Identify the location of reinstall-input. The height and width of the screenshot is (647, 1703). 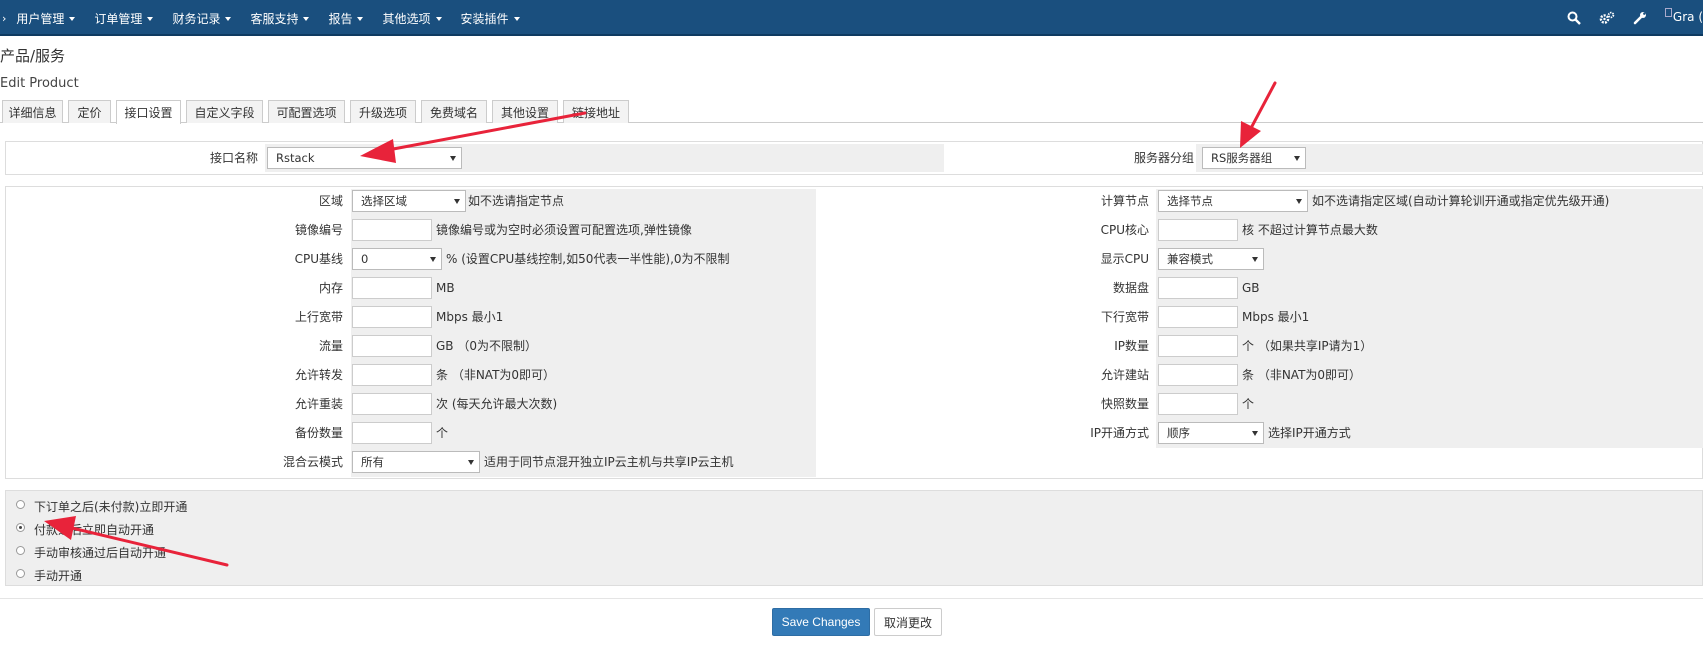
(392, 404).